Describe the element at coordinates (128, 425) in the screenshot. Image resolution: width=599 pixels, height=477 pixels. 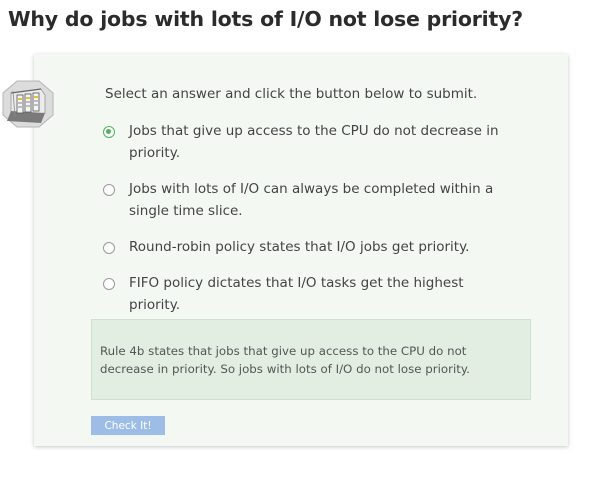
I see `check-it-button: Check It!` at that location.